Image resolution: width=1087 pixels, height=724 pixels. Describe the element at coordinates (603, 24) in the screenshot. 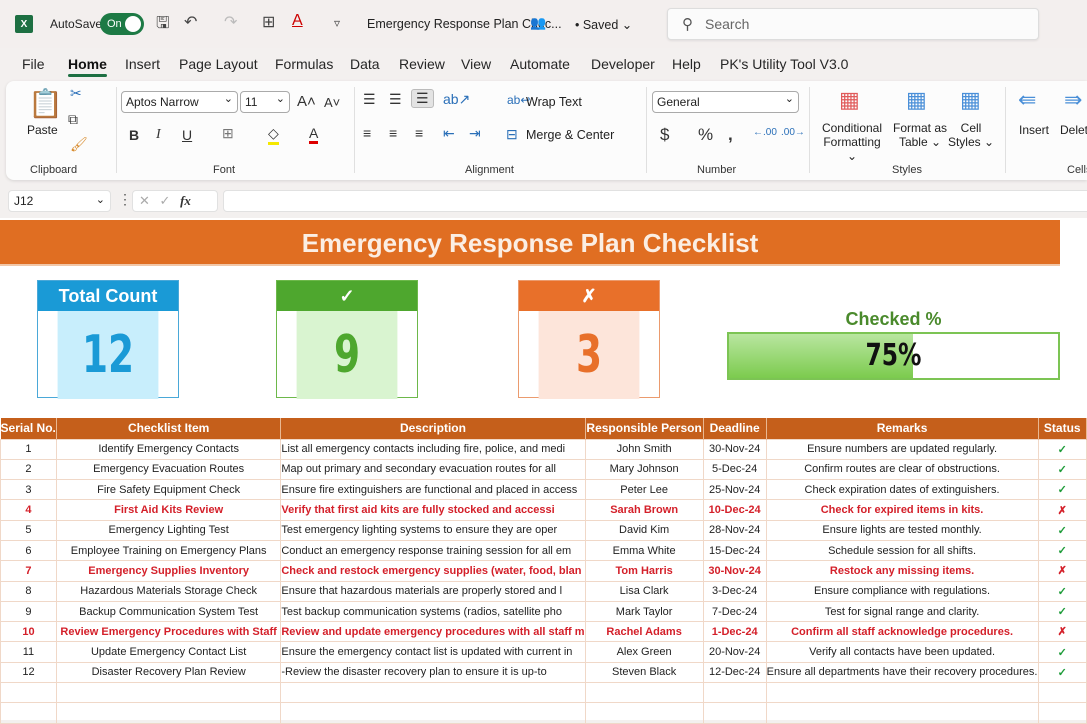

I see `saved-status: • Saved ⌄` at that location.